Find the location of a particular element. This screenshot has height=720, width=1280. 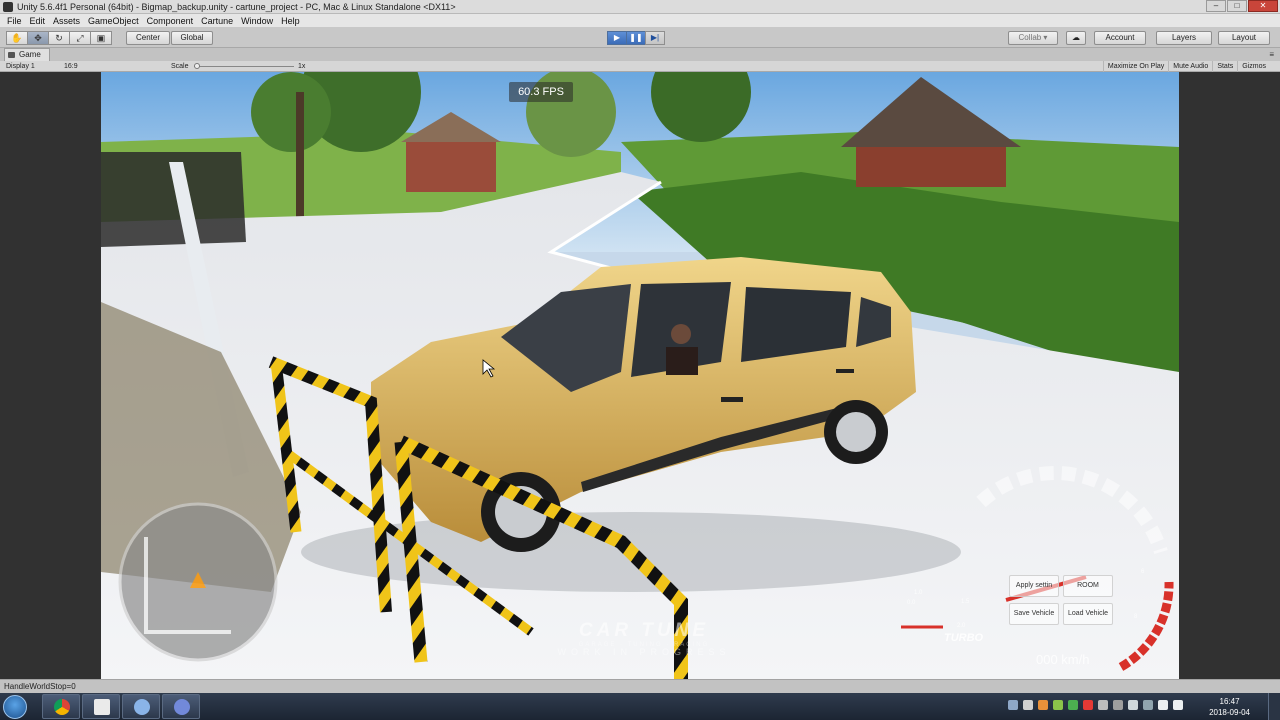

stats-toggle: Stats is located at coordinates (1224, 66).